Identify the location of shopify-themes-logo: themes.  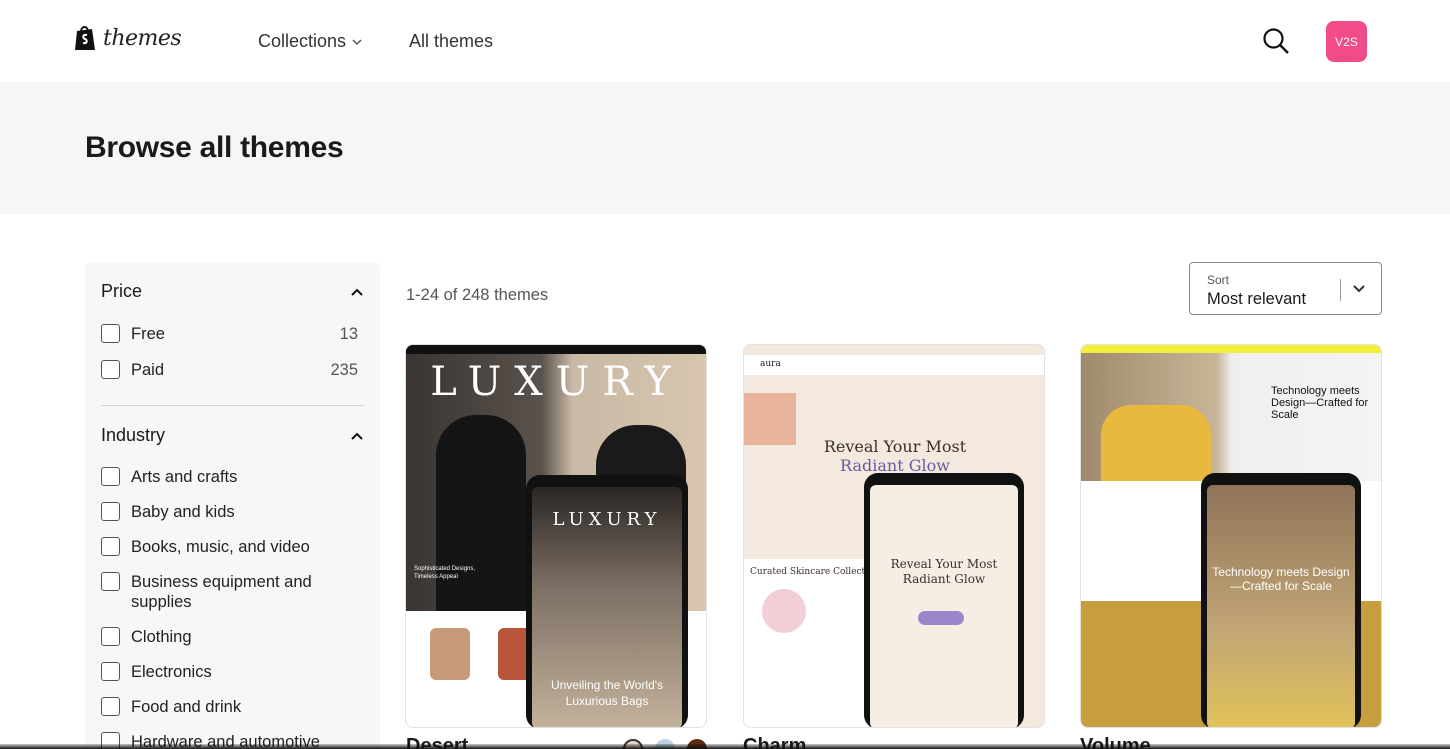
(127, 38).